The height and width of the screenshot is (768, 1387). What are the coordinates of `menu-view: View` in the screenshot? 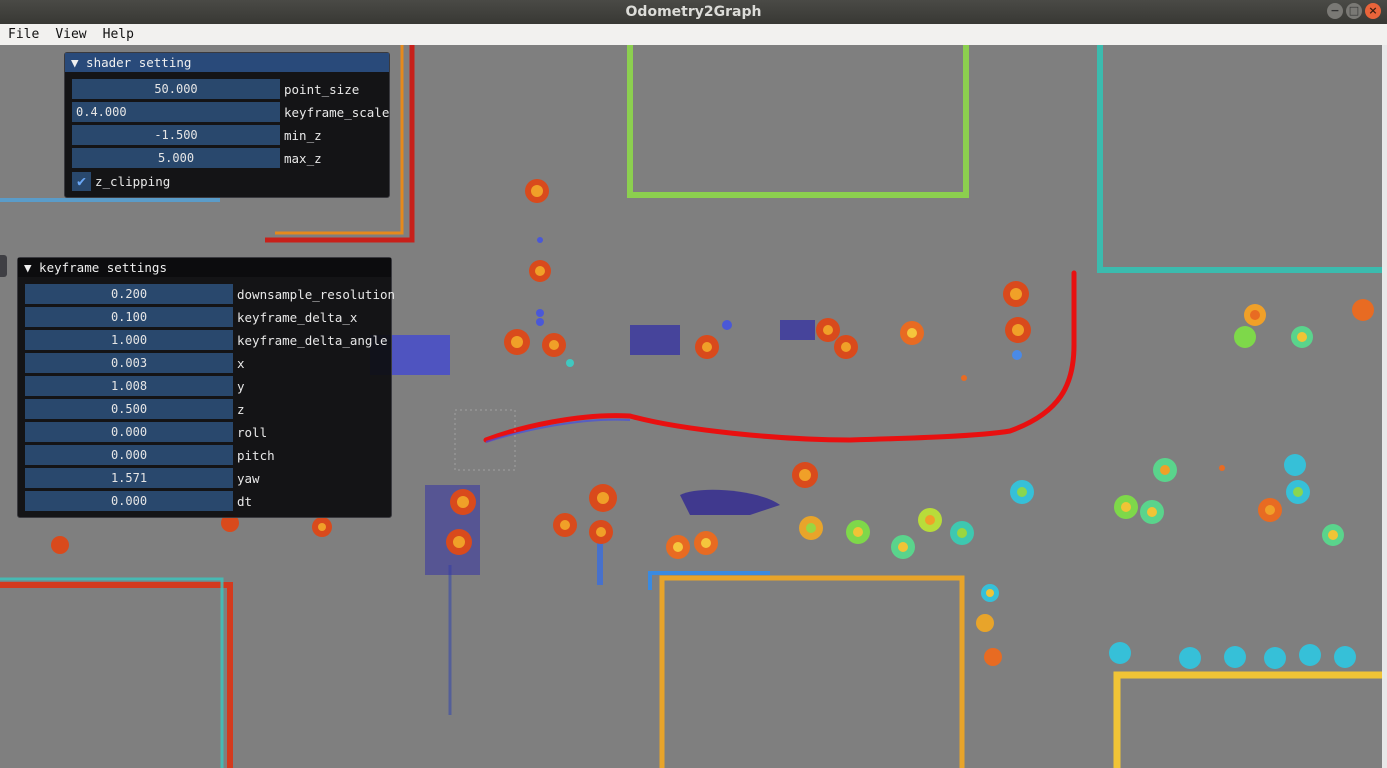 It's located at (70, 34).